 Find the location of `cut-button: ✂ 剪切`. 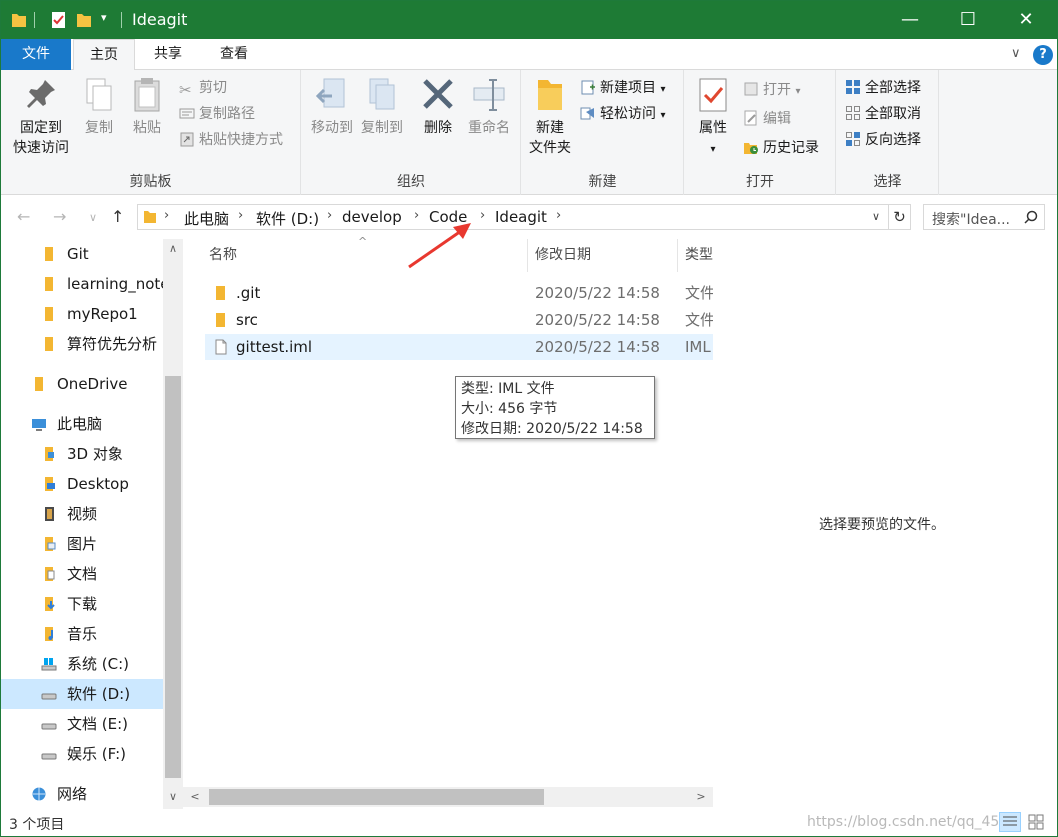

cut-button: ✂ 剪切 is located at coordinates (203, 88).